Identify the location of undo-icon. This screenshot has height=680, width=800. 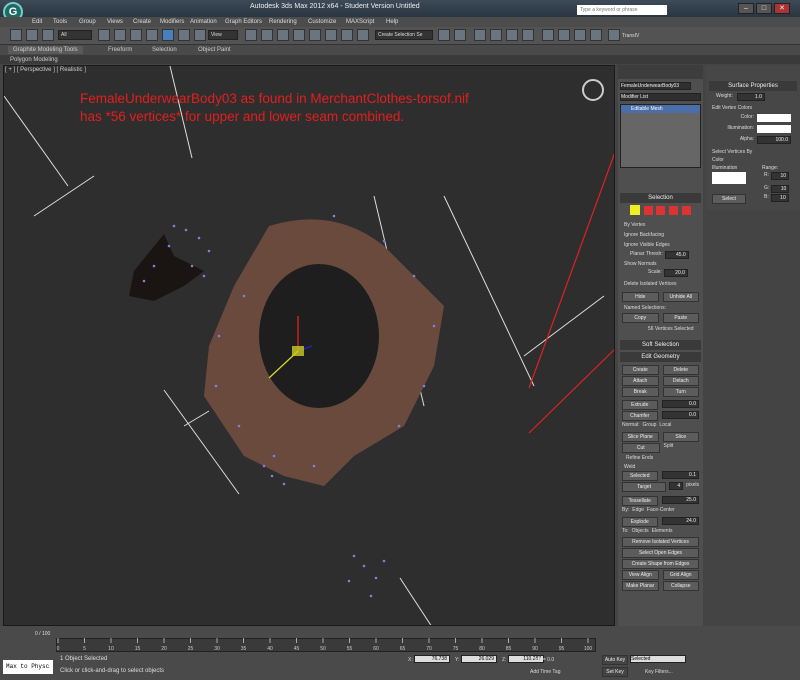
(16, 35).